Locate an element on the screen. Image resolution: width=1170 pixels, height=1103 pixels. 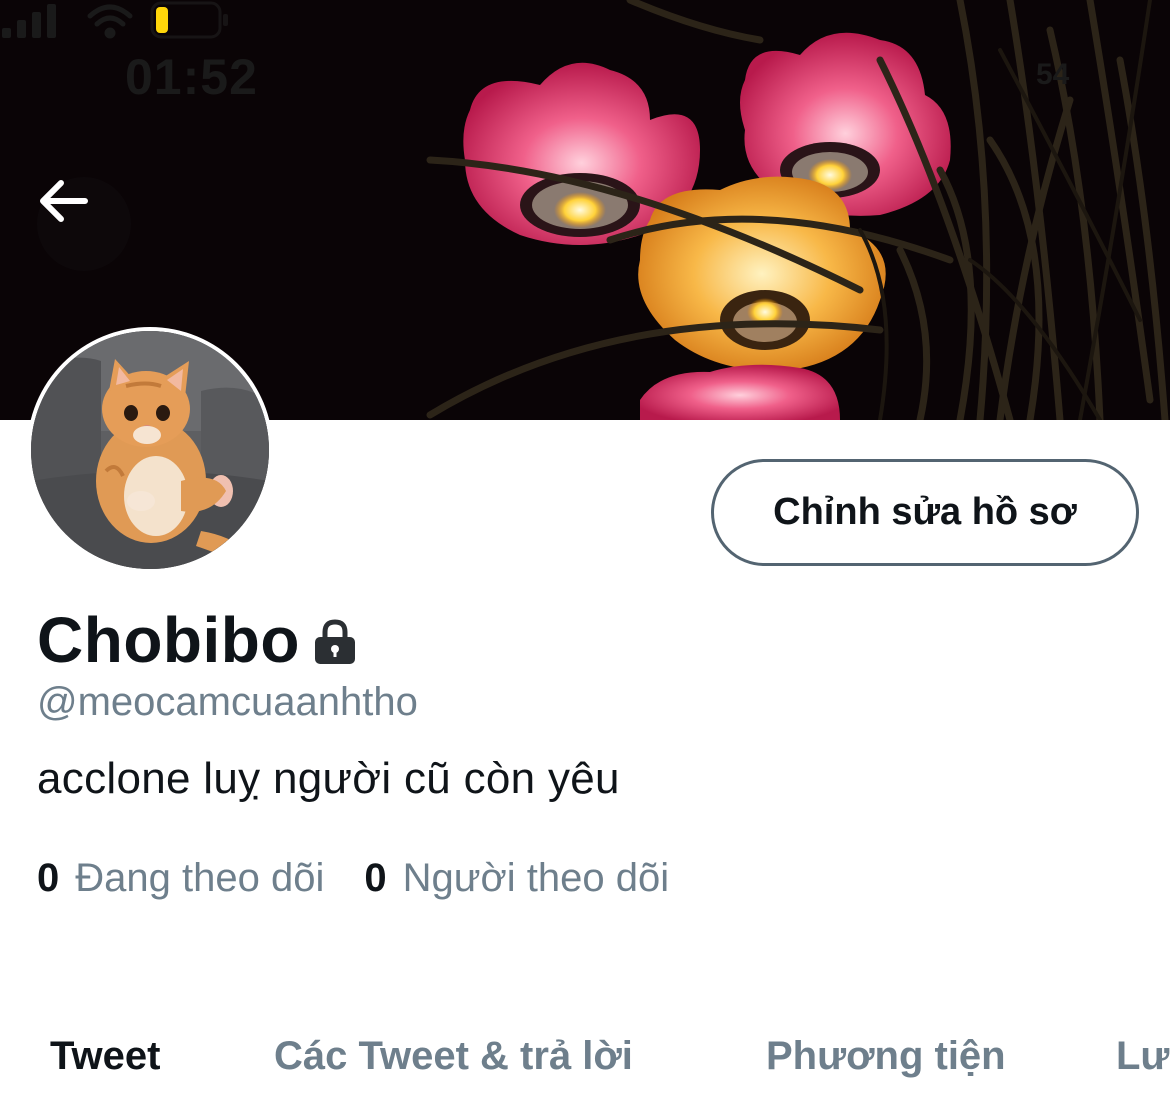
display-name: Chobibo is located at coordinates (168, 640).